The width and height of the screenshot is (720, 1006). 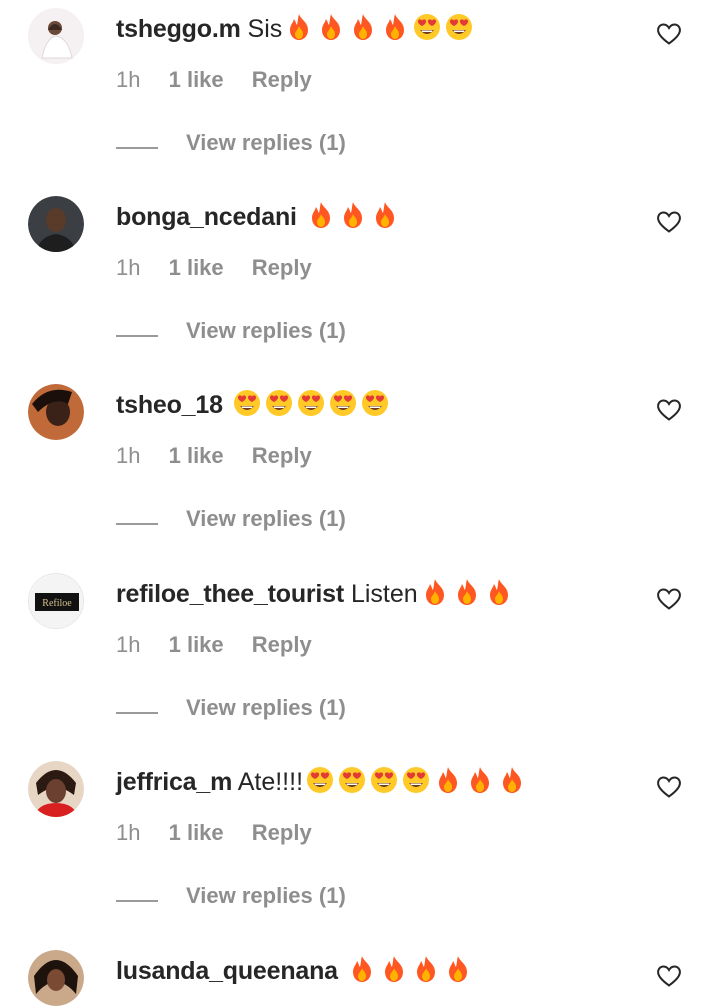 What do you see at coordinates (270, 782) in the screenshot?
I see `comment-text: Ate!!!!` at bounding box center [270, 782].